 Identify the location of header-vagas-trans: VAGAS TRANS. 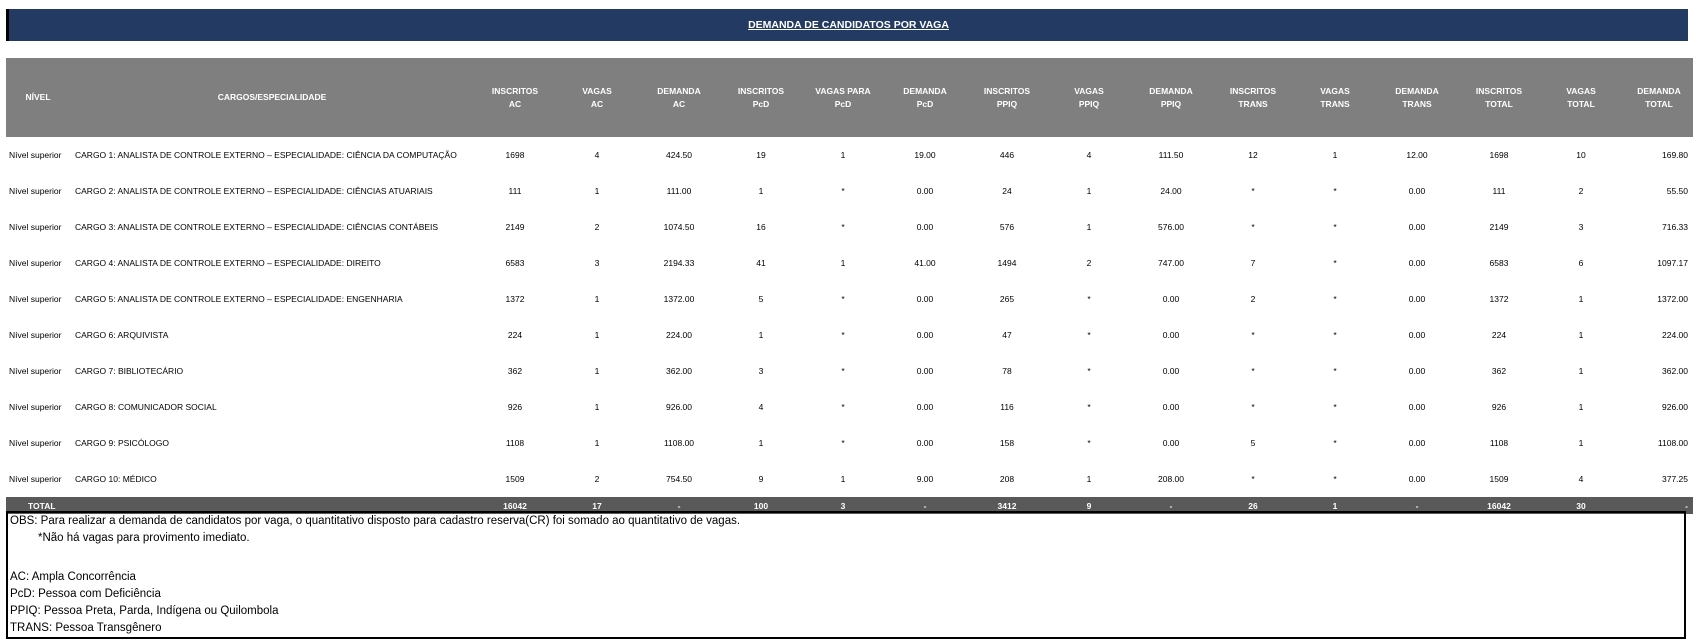
(1335, 97).